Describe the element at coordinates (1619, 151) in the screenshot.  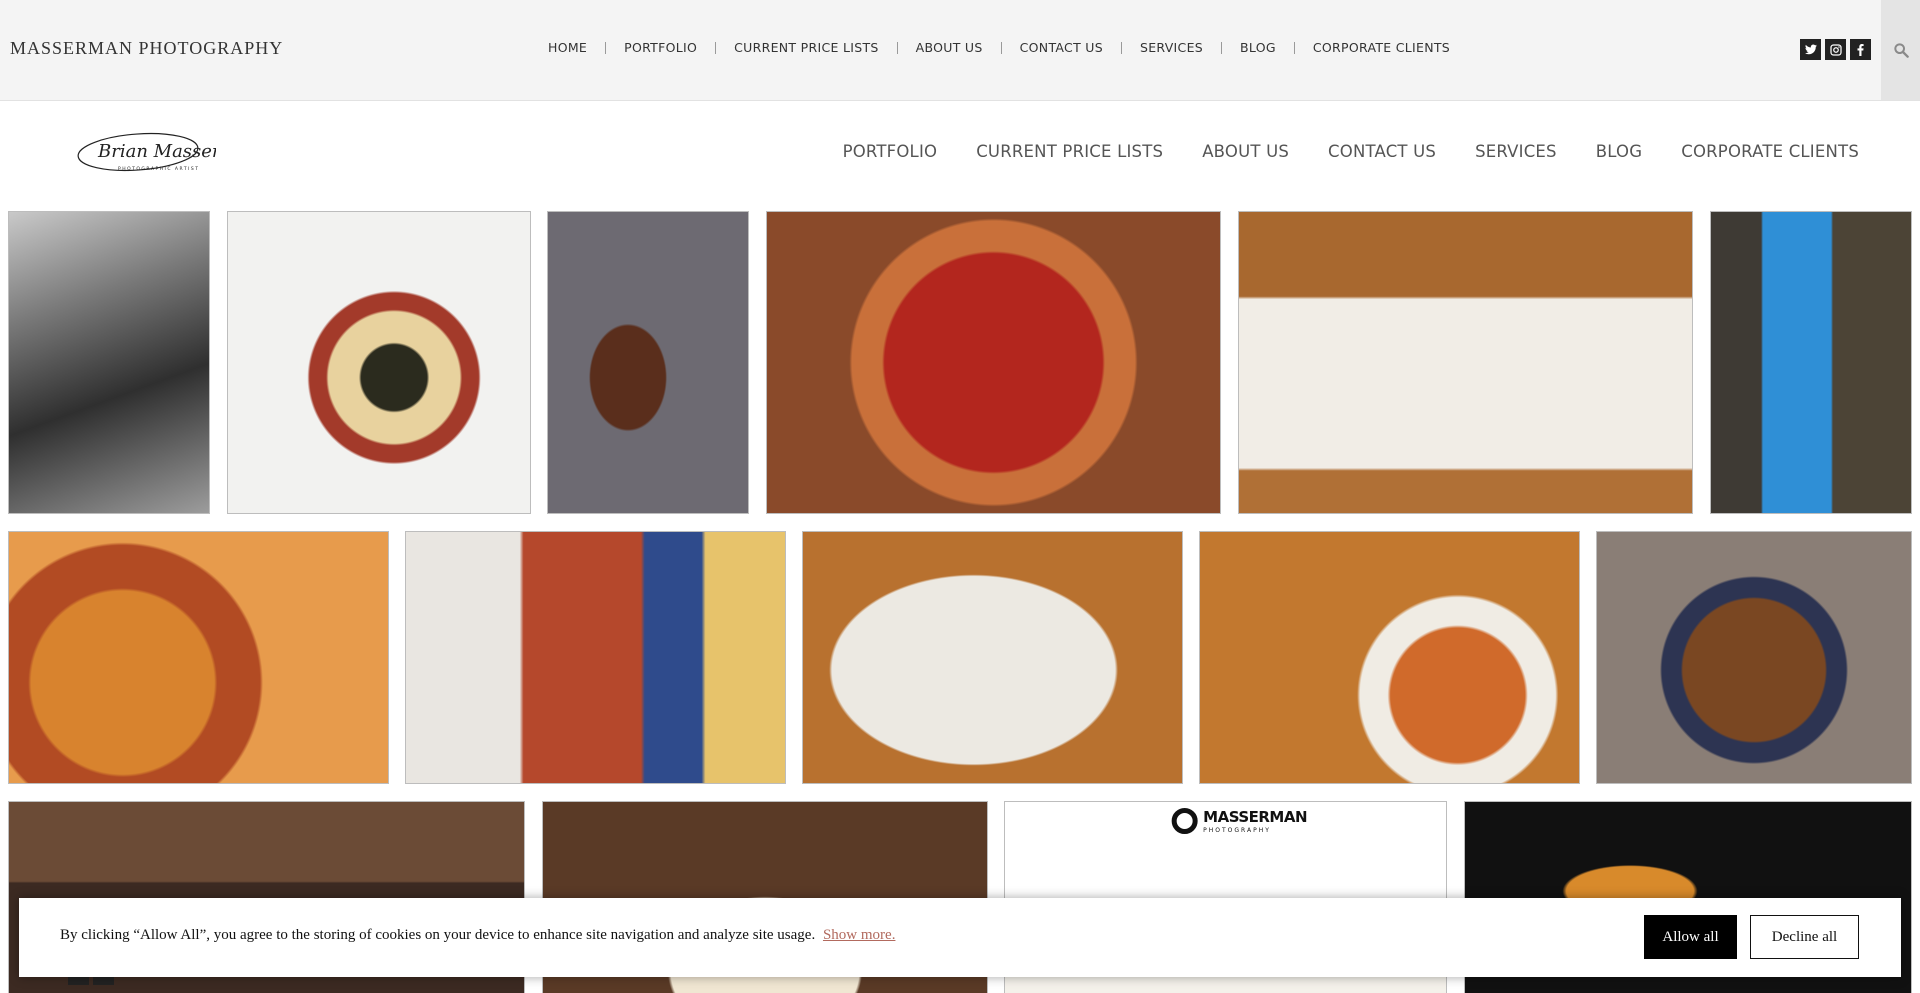
I see `main-nav-blog: BLOG` at that location.